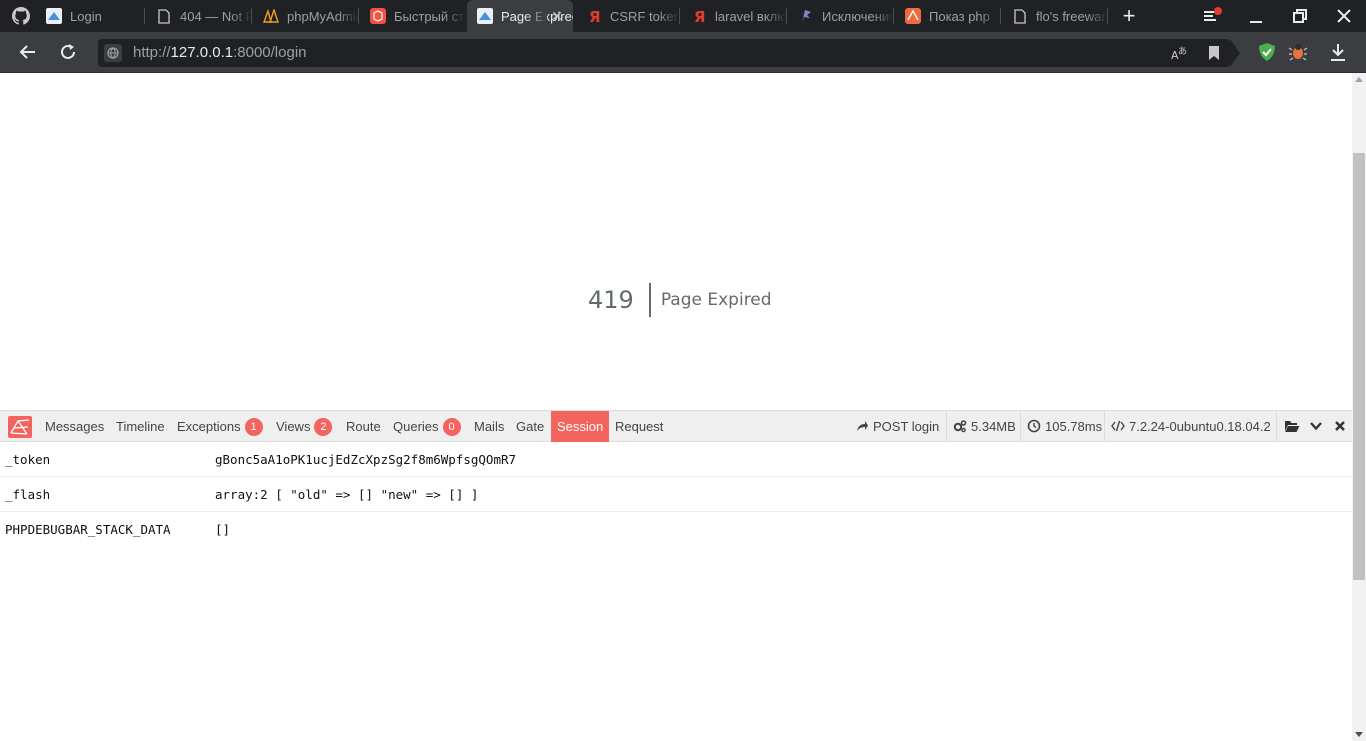 Image resolution: width=1366 pixels, height=741 pixels. Describe the element at coordinates (1359, 366) in the screenshot. I see `scrollbar-thumb` at that location.